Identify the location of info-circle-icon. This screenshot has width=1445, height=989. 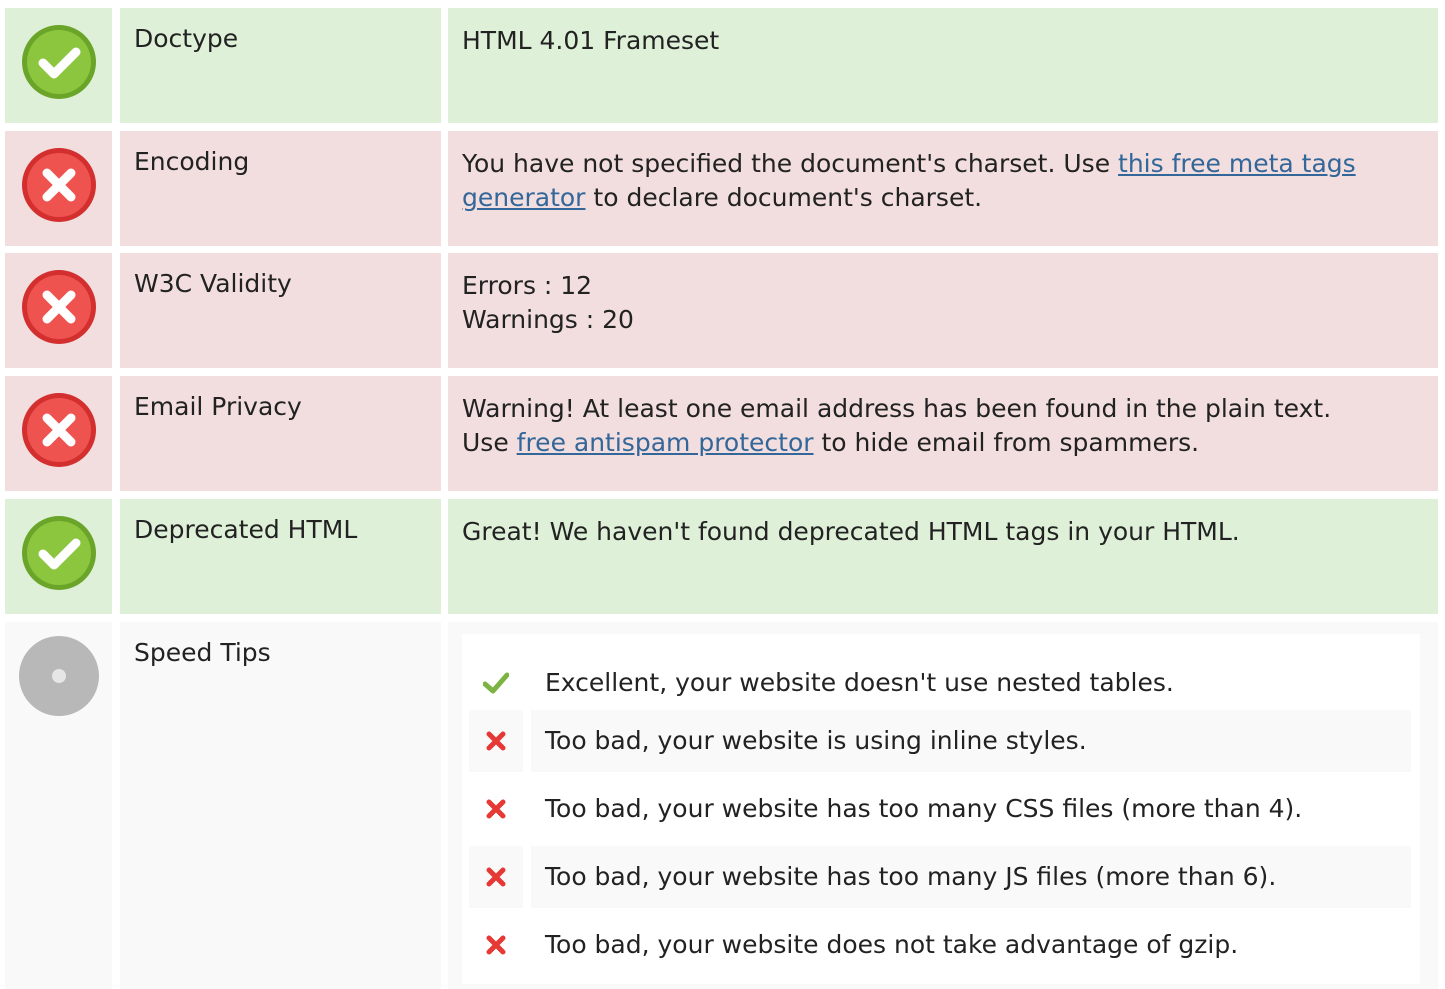
(59, 676).